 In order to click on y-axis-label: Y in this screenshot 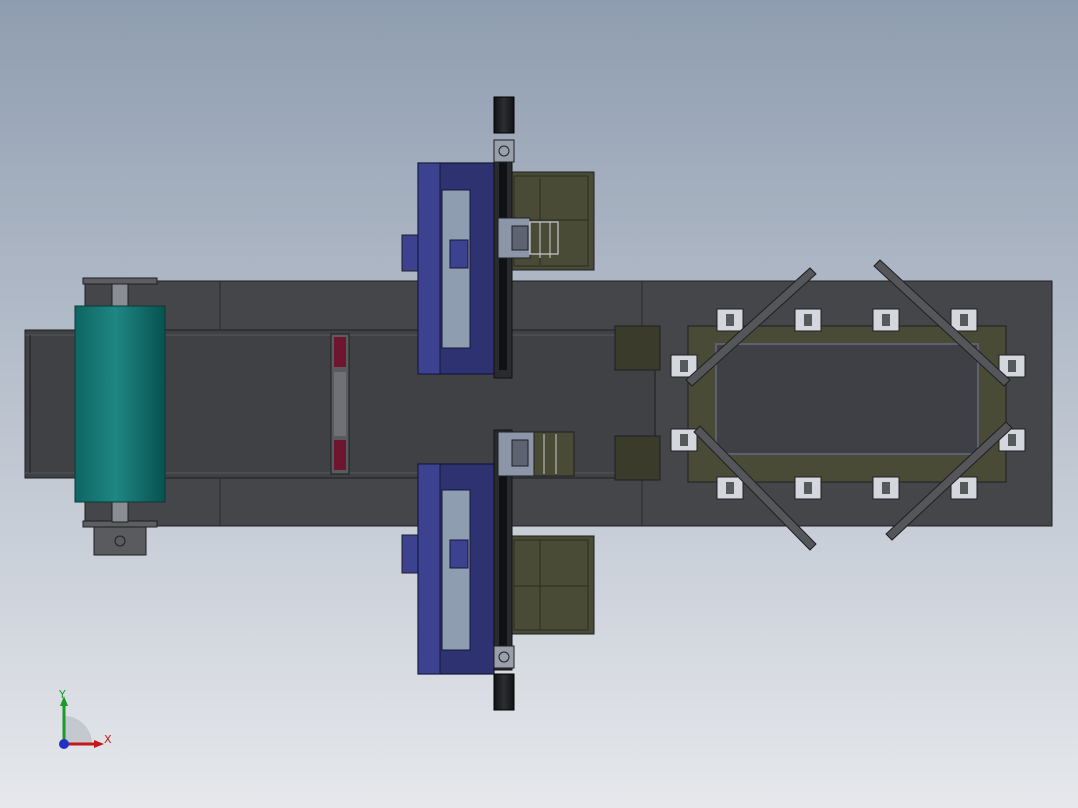, I will do `click(62, 694)`.